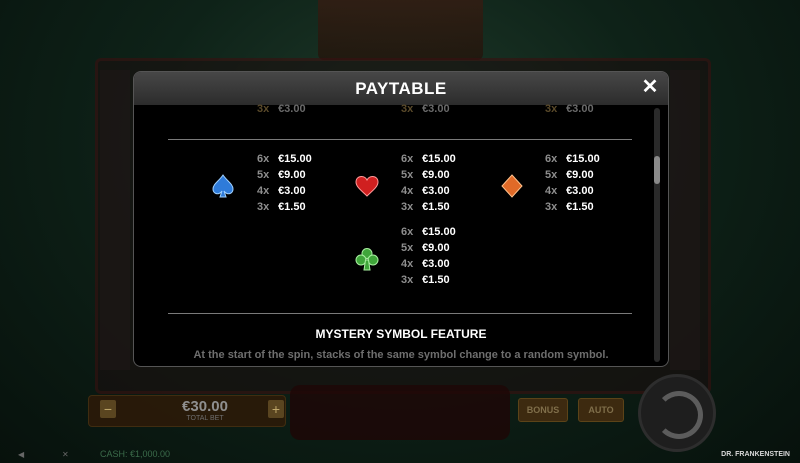  What do you see at coordinates (400, 412) in the screenshot?
I see `center-panel` at bounding box center [400, 412].